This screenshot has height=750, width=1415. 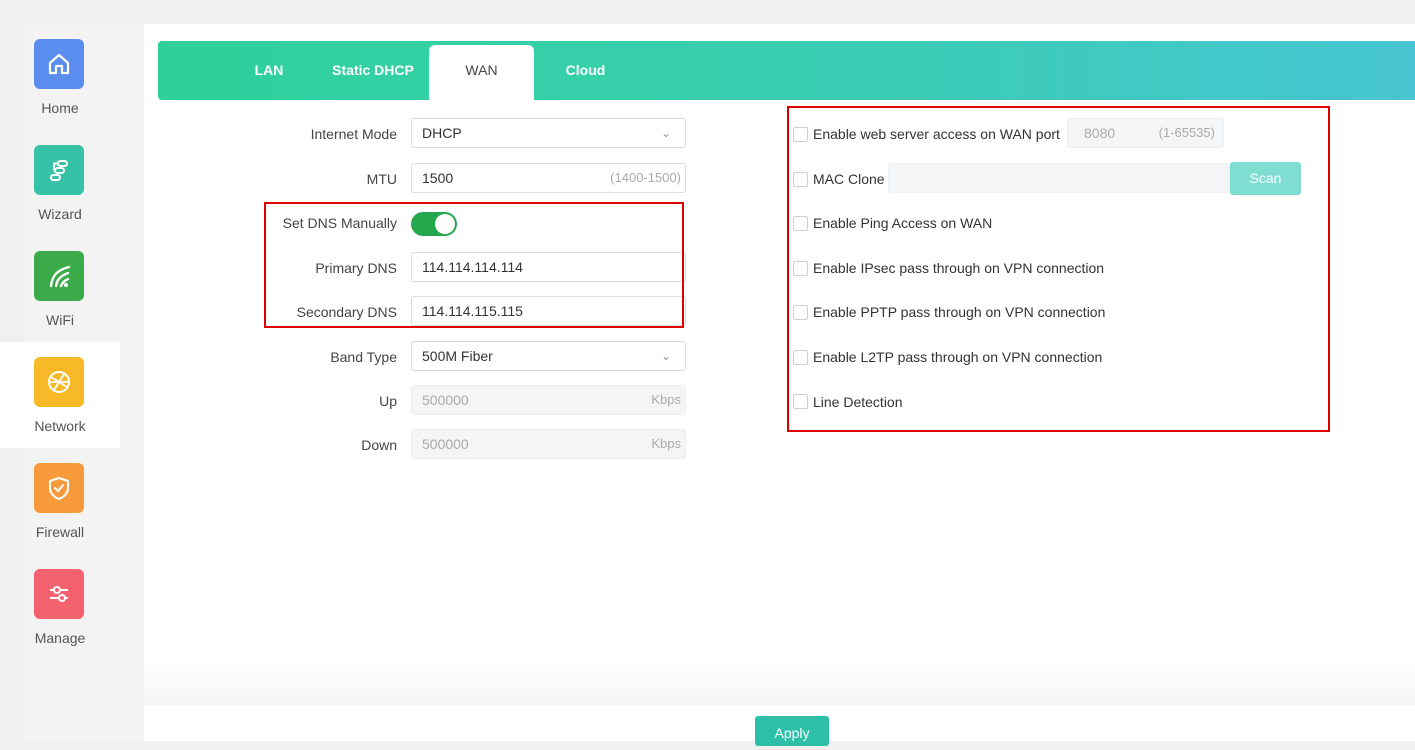 I want to click on internet-mode-select: DHCP ⌄, so click(x=548, y=133).